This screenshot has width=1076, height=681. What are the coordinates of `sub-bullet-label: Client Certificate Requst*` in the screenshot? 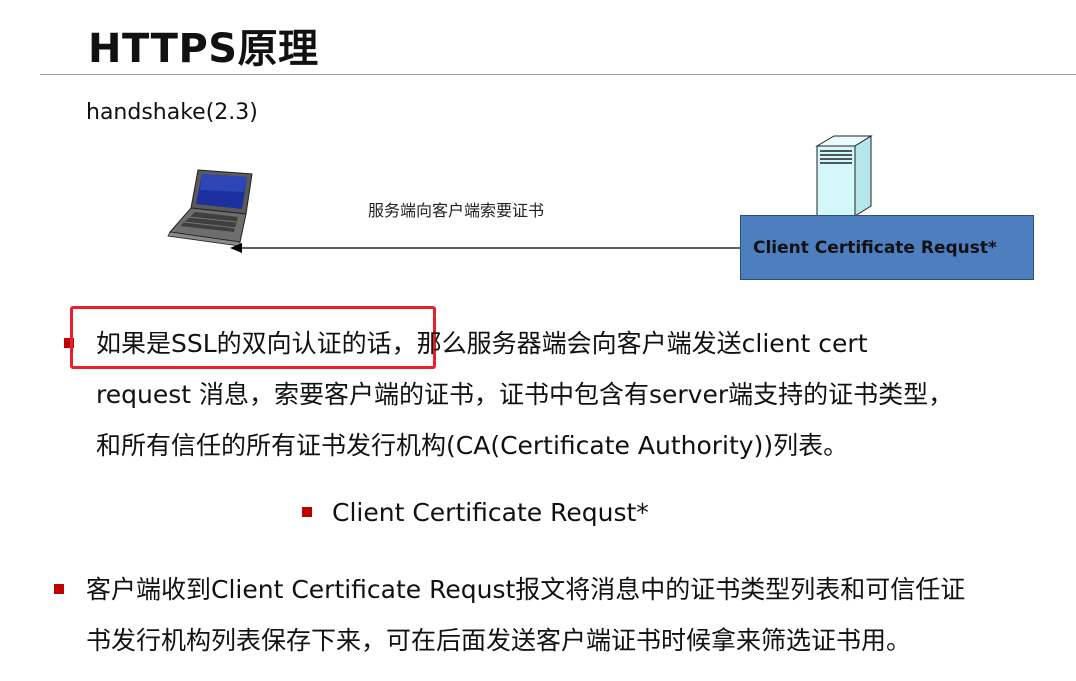 It's located at (490, 512).